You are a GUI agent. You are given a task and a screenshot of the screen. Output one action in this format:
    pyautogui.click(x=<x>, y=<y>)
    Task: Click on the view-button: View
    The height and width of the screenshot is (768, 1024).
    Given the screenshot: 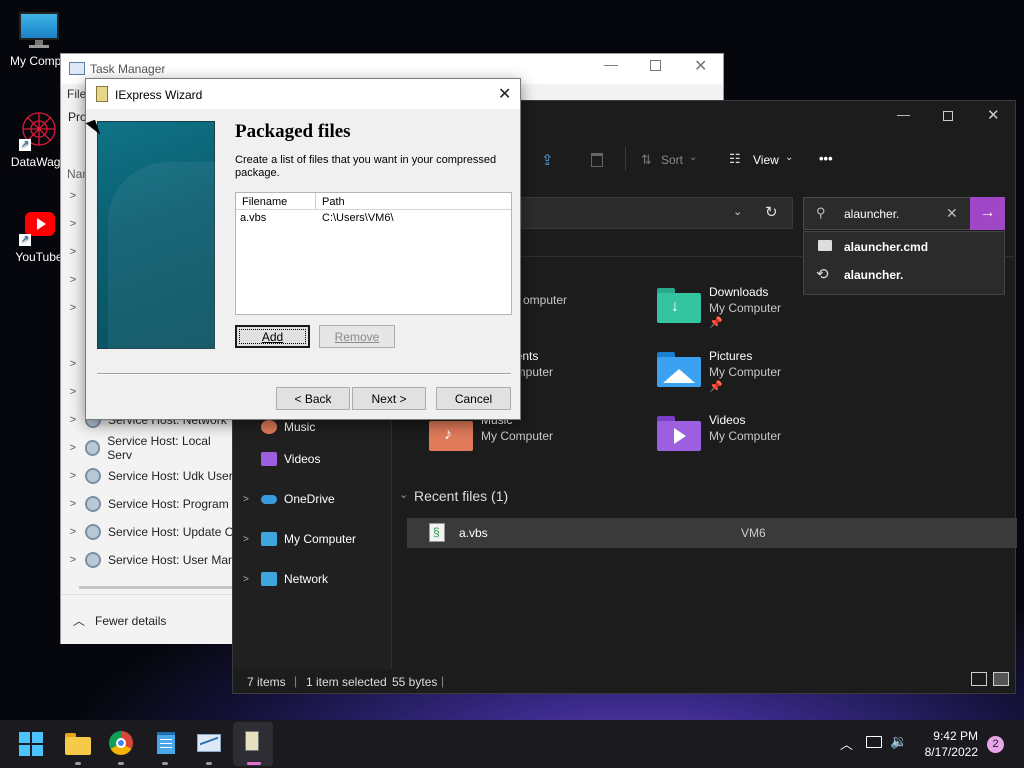 What is the action you would take?
    pyautogui.click(x=766, y=160)
    